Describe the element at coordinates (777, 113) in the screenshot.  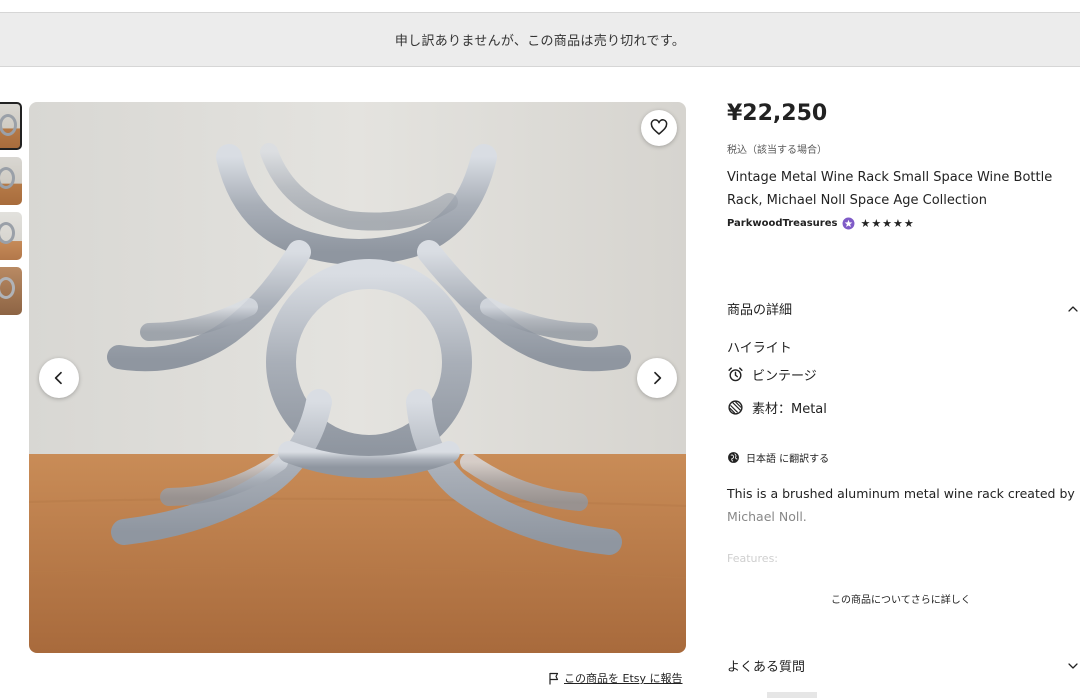
I see `price: ¥22,250` at that location.